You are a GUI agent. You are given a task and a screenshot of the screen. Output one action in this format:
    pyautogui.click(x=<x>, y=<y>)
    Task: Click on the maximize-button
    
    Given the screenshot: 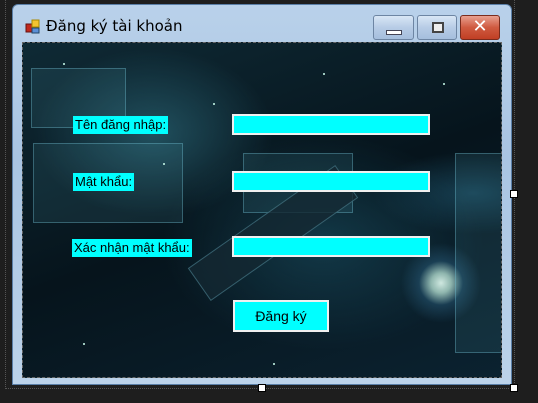 What is the action you would take?
    pyautogui.click(x=437, y=27)
    